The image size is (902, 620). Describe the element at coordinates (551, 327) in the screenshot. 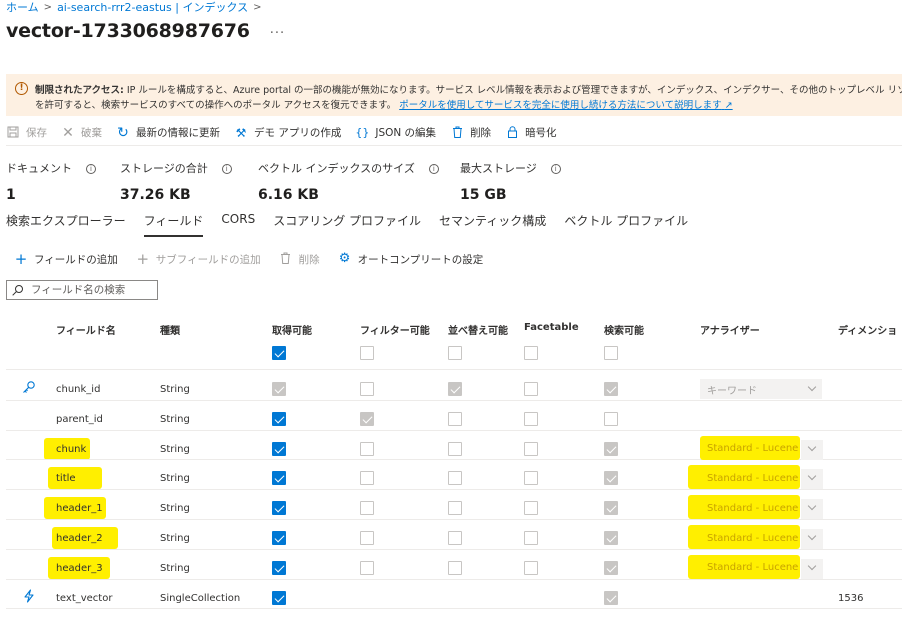

I see `col-facetable: Facetable` at that location.